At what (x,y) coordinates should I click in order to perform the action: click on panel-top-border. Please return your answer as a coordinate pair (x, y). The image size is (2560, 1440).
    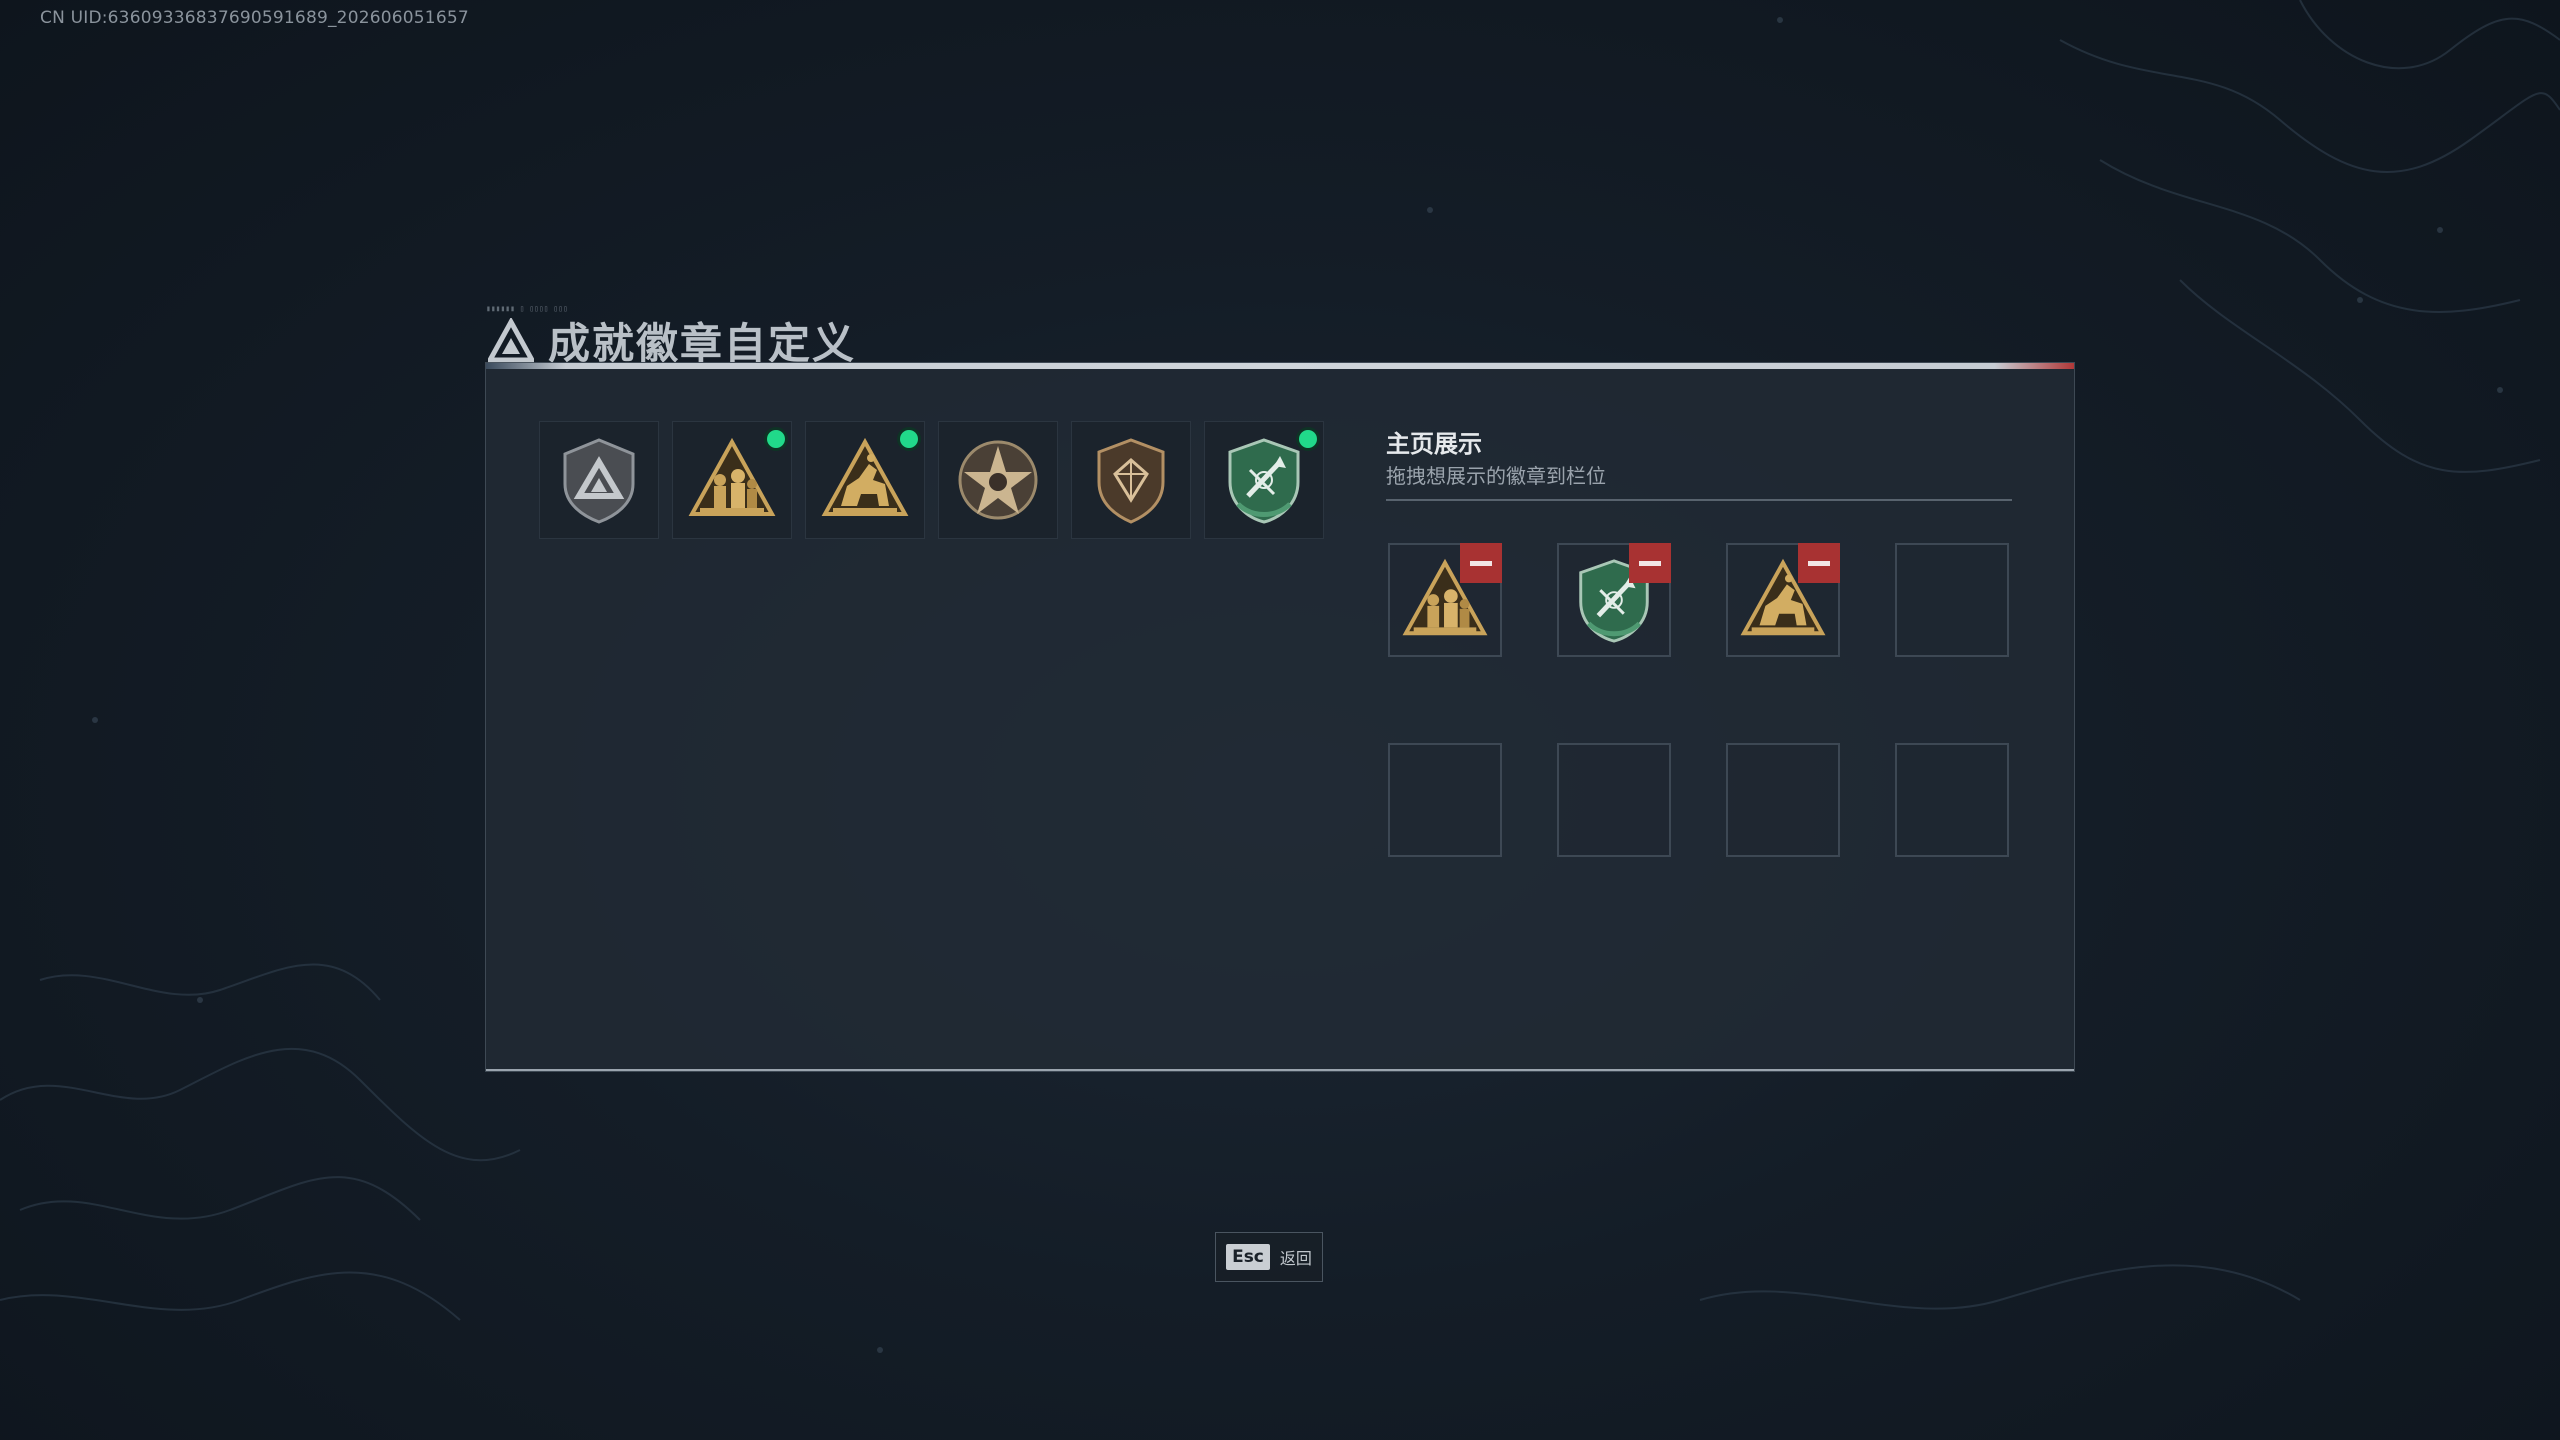
    Looking at the image, I should click on (1280, 366).